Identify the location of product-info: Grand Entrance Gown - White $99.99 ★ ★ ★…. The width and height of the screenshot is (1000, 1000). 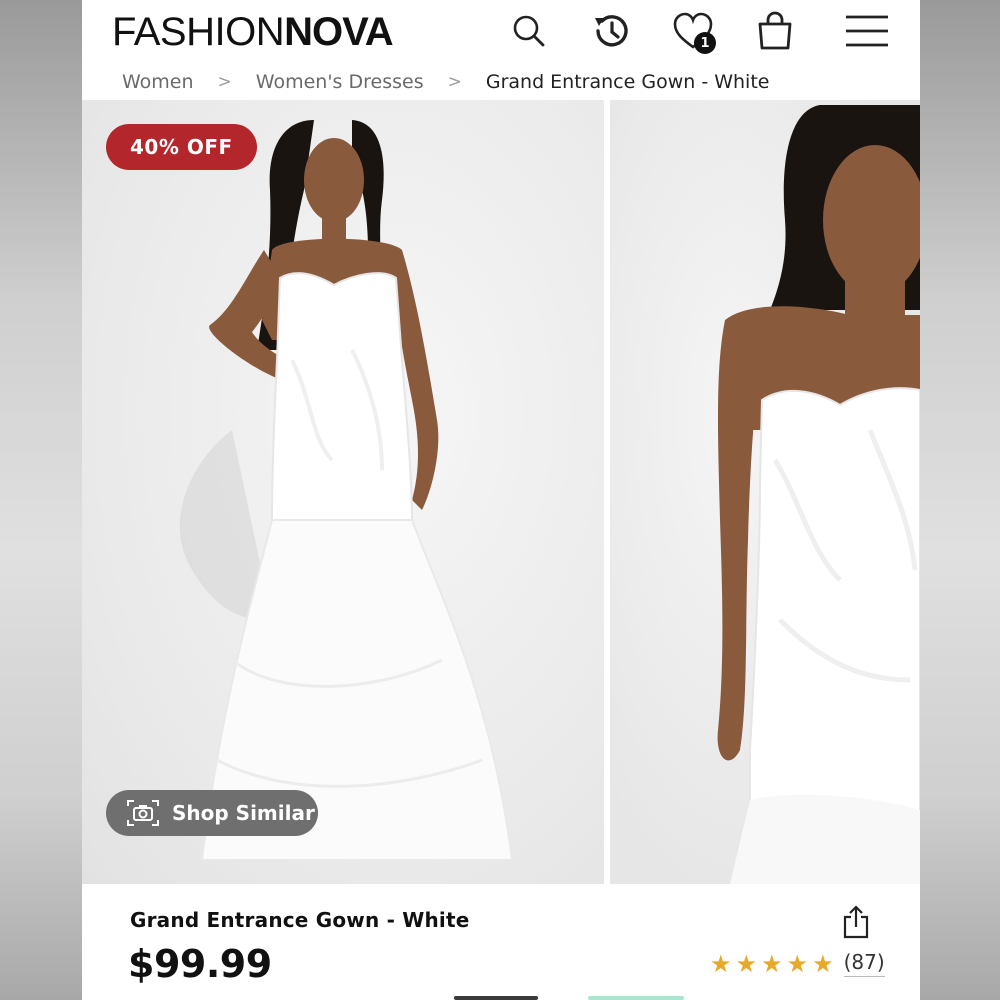
(501, 942).